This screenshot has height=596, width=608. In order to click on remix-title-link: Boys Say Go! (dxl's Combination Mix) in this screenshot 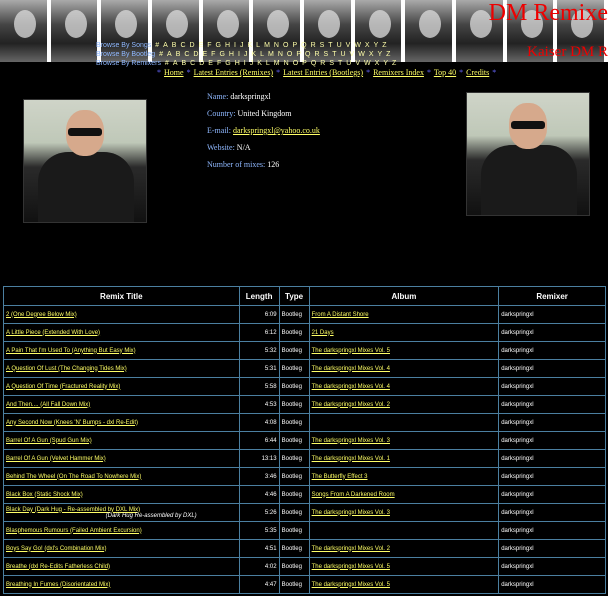, I will do `click(56, 549)`.